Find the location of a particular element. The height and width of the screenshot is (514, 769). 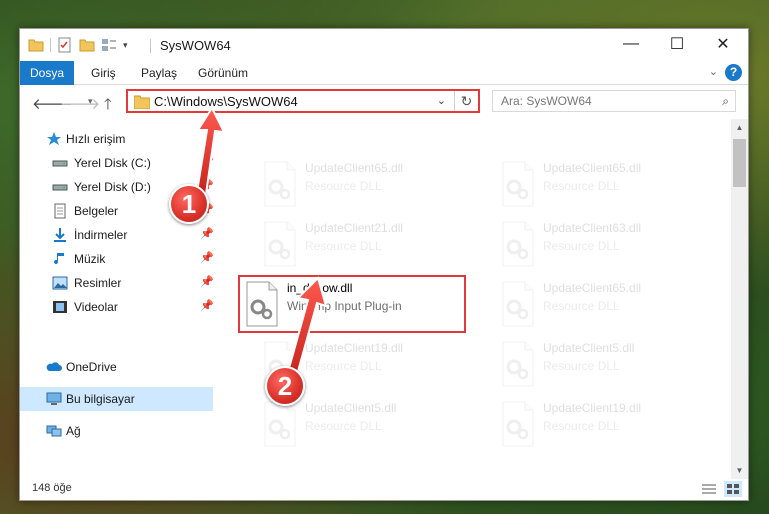

star-icon is located at coordinates (54, 138).